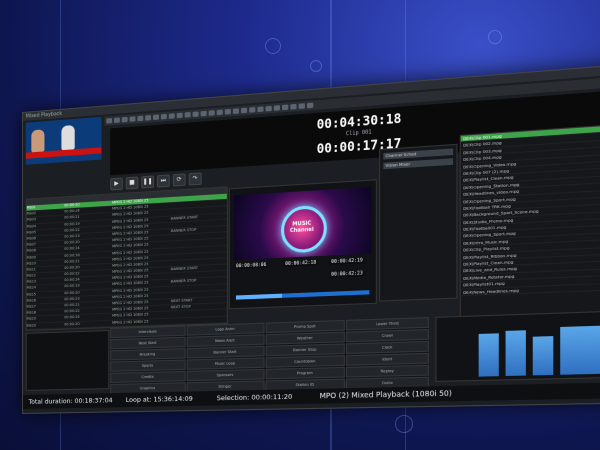 This screenshot has width=600, height=450. I want to click on timecode-c: 00:00:42:23, so click(347, 274).